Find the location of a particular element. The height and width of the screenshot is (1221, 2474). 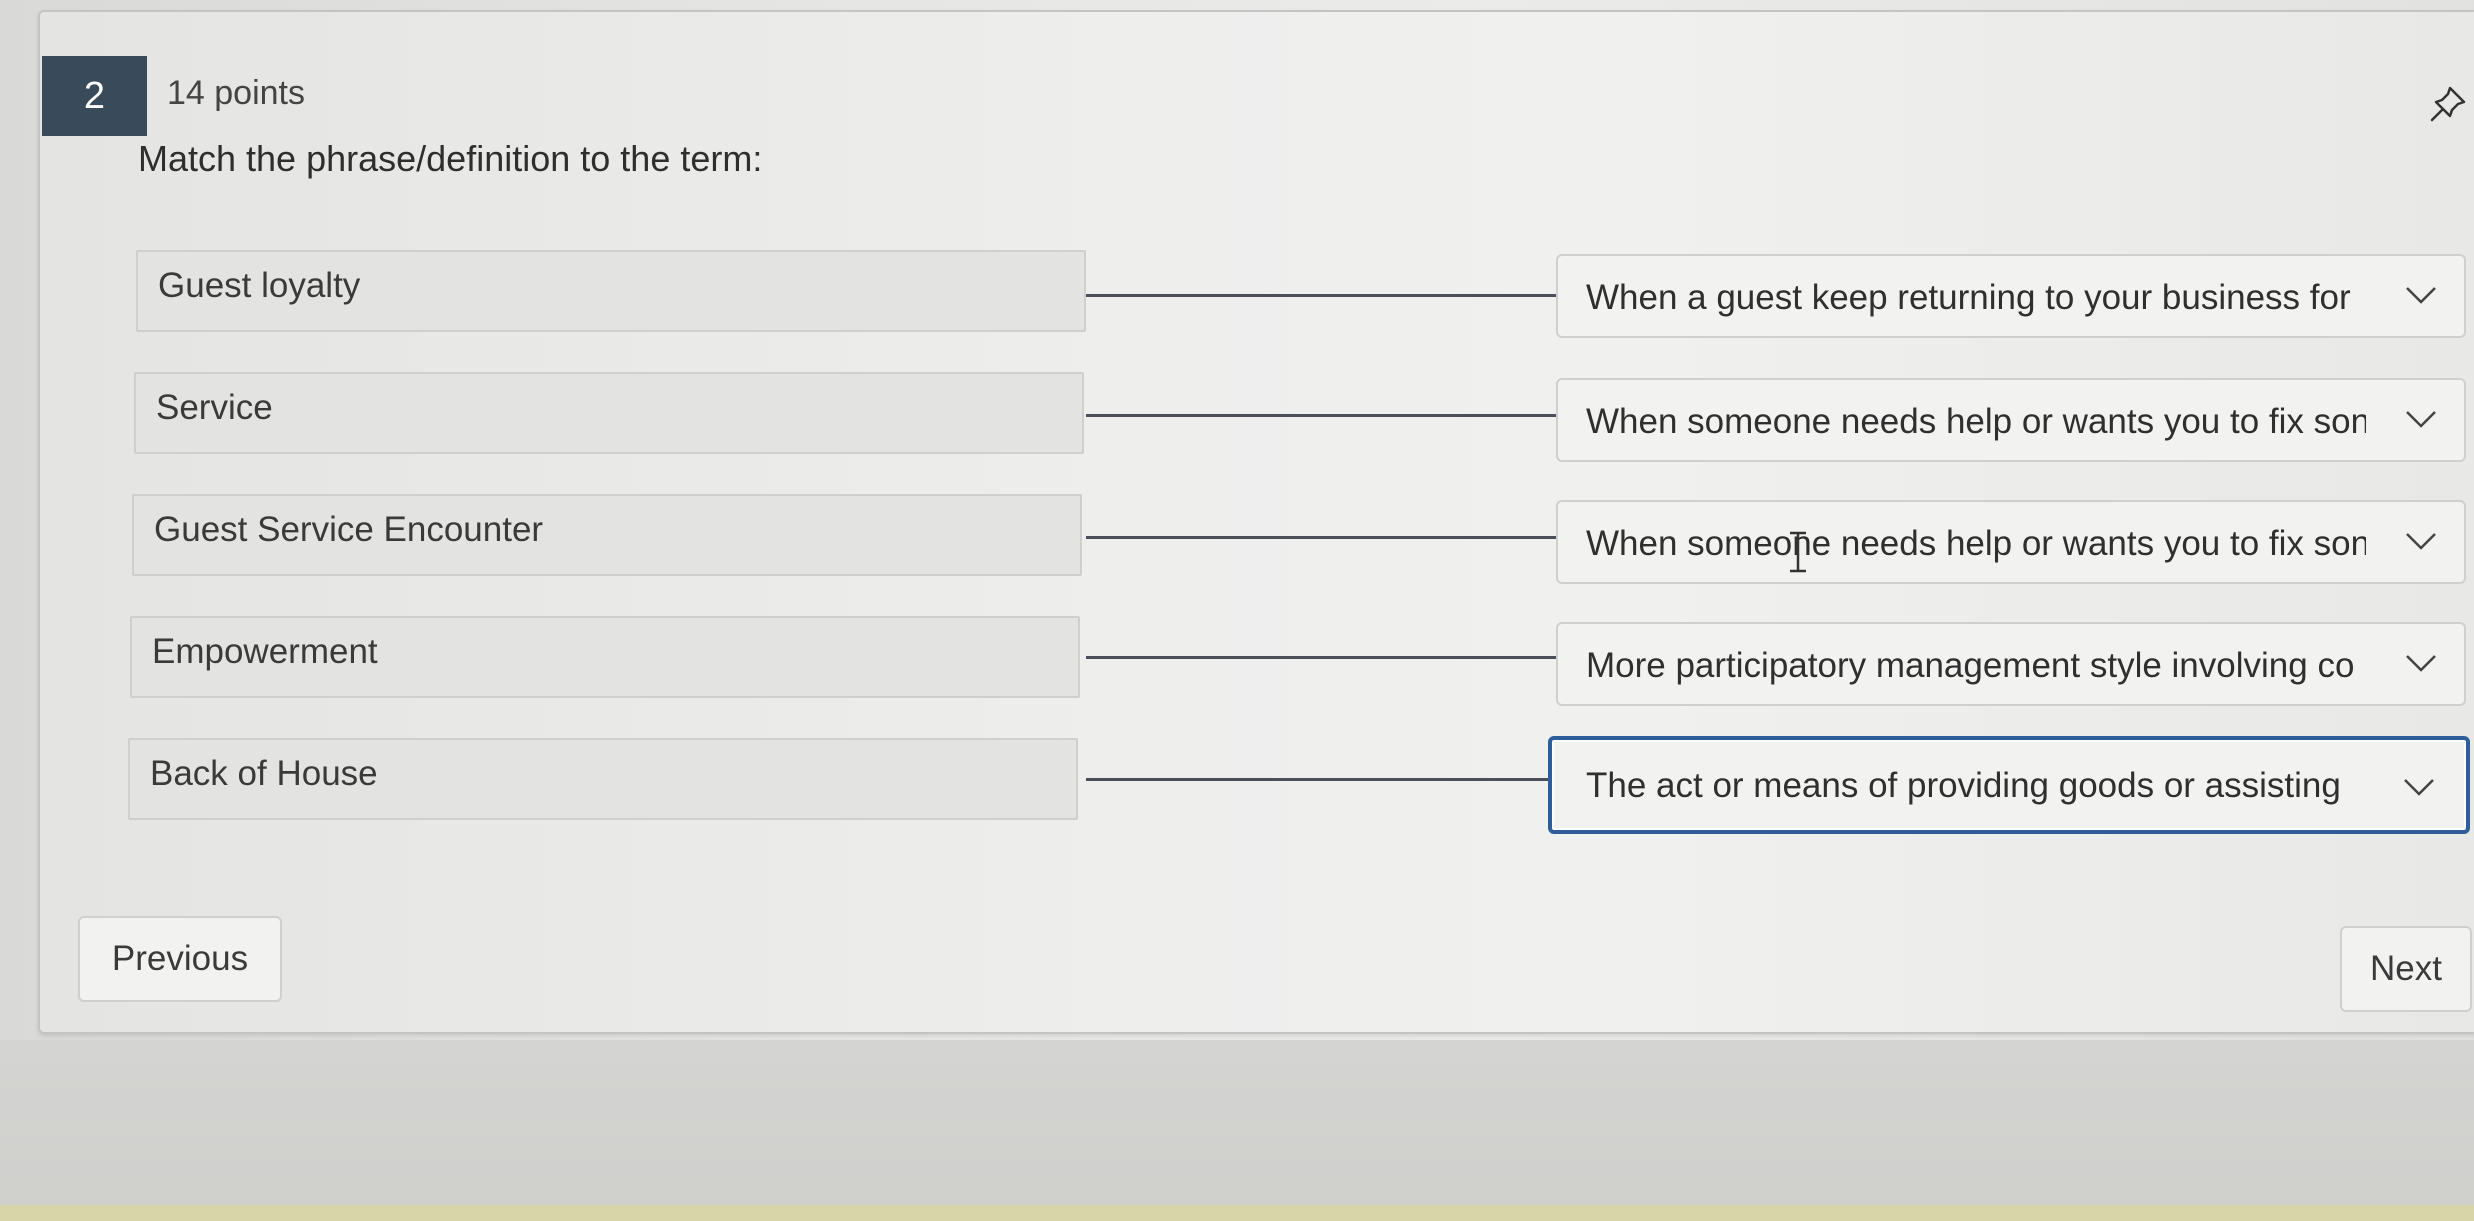

term-empowerment: Empowerment is located at coordinates (605, 657).